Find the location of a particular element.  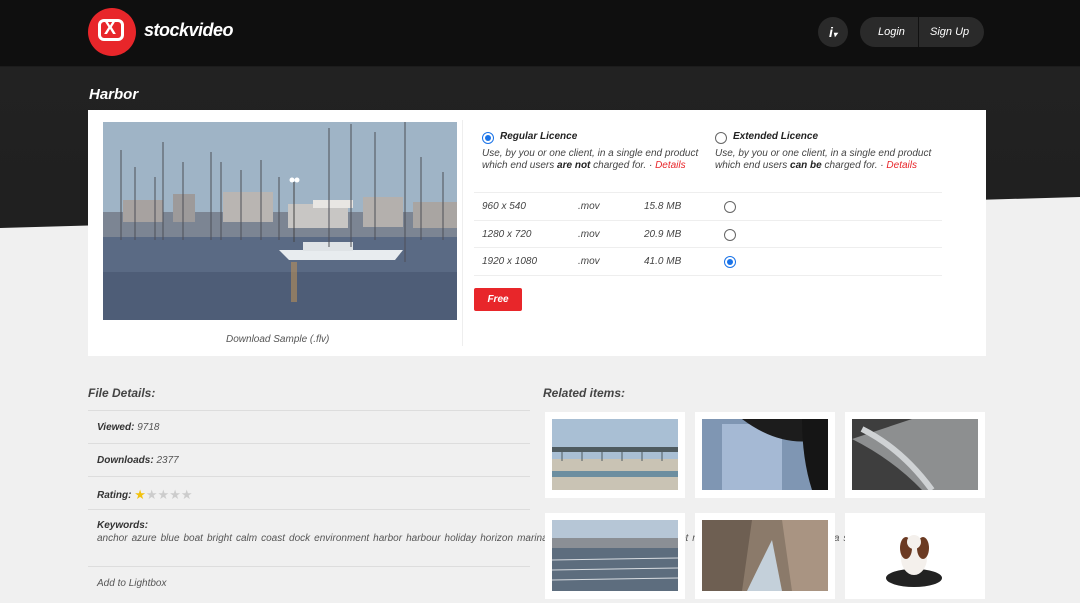

rating-label: Rating: is located at coordinates (114, 495).